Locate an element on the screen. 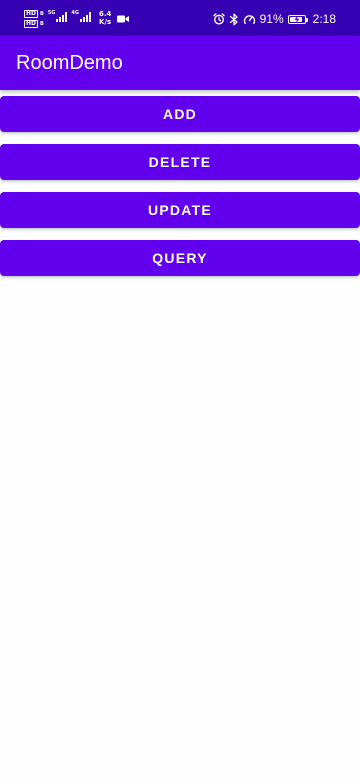  status-bar-right: 91% 2:18 is located at coordinates (274, 19).